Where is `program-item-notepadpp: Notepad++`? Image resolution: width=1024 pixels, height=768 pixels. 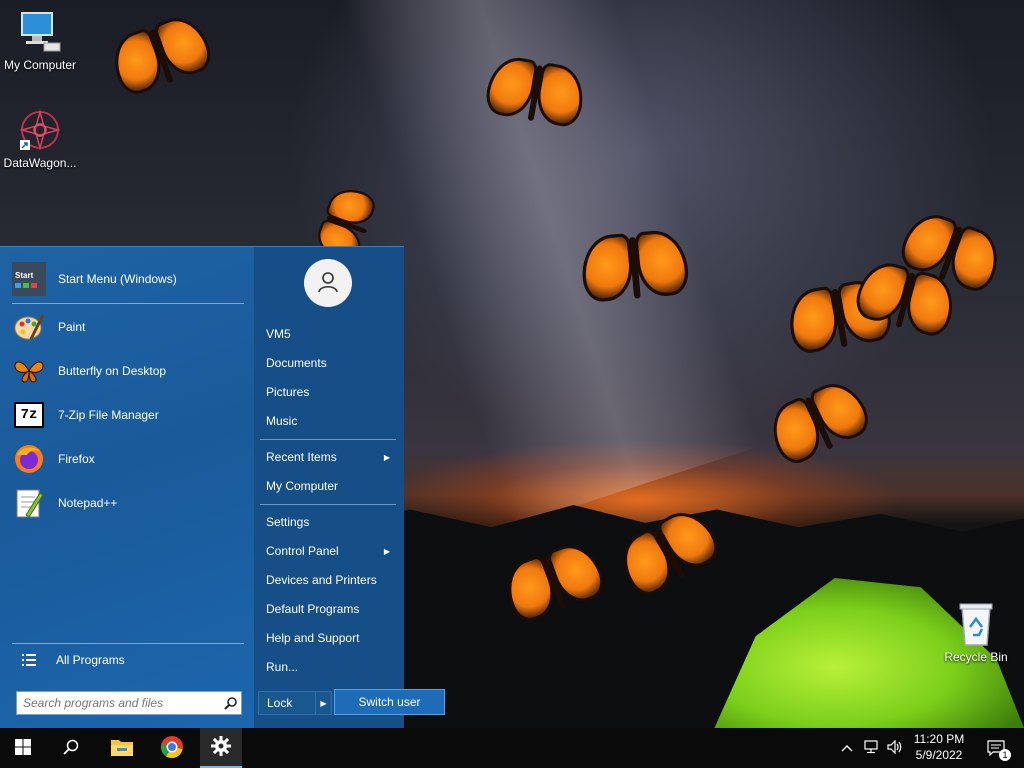
program-item-notepadpp: Notepad++ is located at coordinates (128, 503).